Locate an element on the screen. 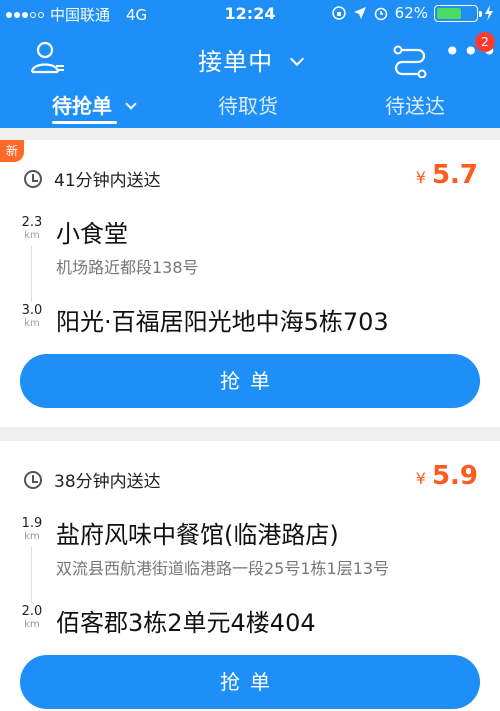 The height and width of the screenshot is (711, 500). pickup-distance: 2.3 km is located at coordinates (32, 229).